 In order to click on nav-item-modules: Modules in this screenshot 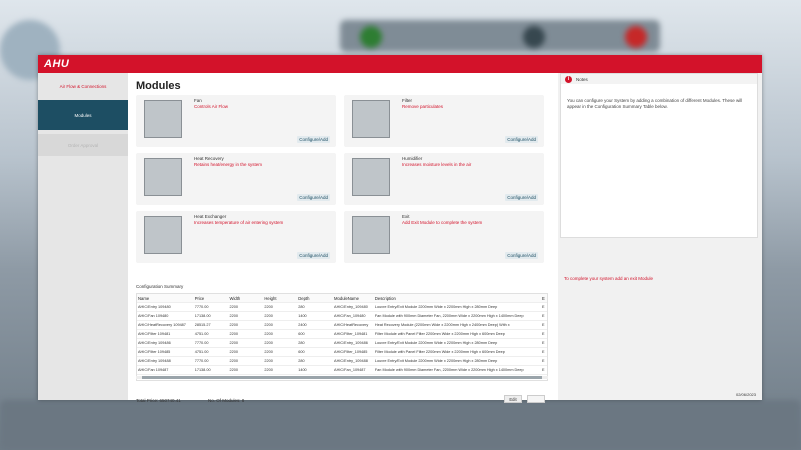, I will do `click(83, 115)`.